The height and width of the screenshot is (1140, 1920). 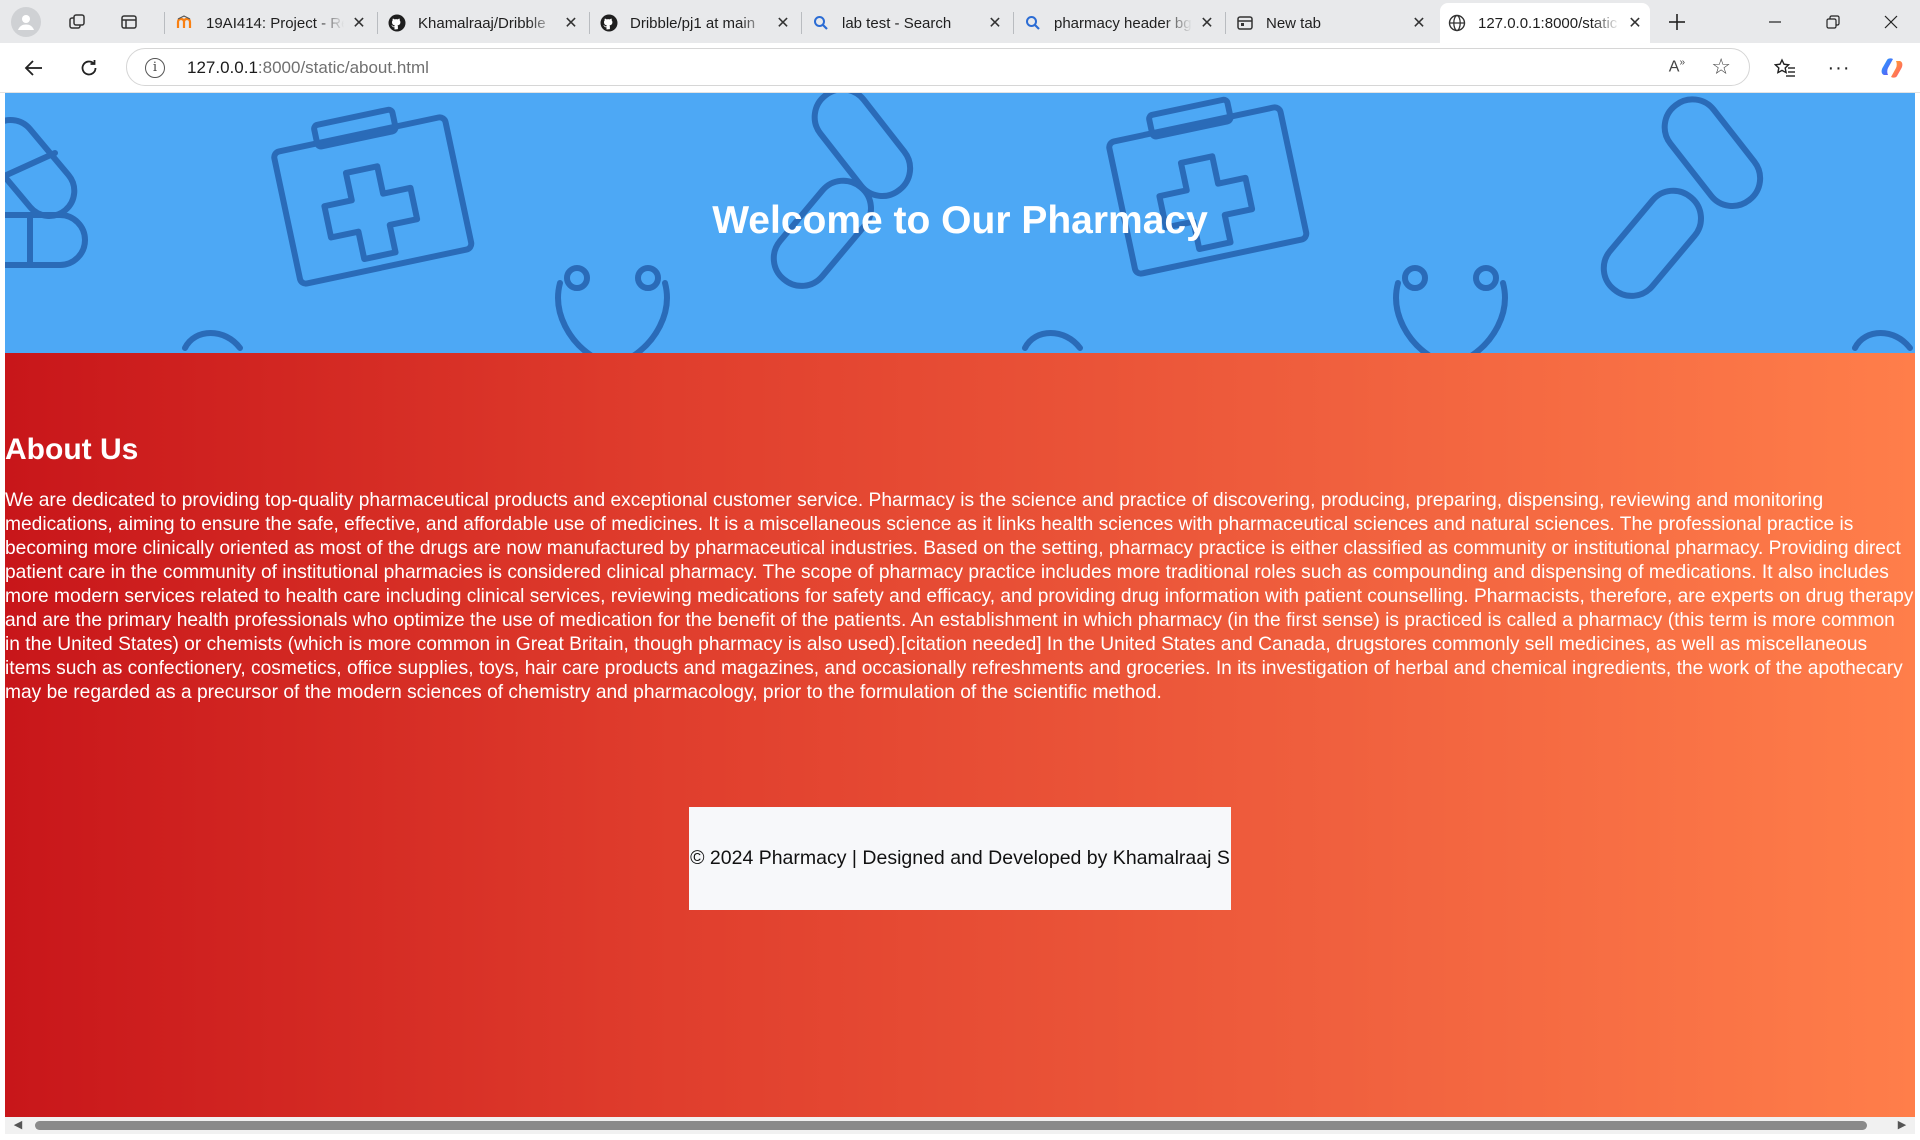 I want to click on tab-title: Dribble/pj1 at main, so click(x=693, y=23).